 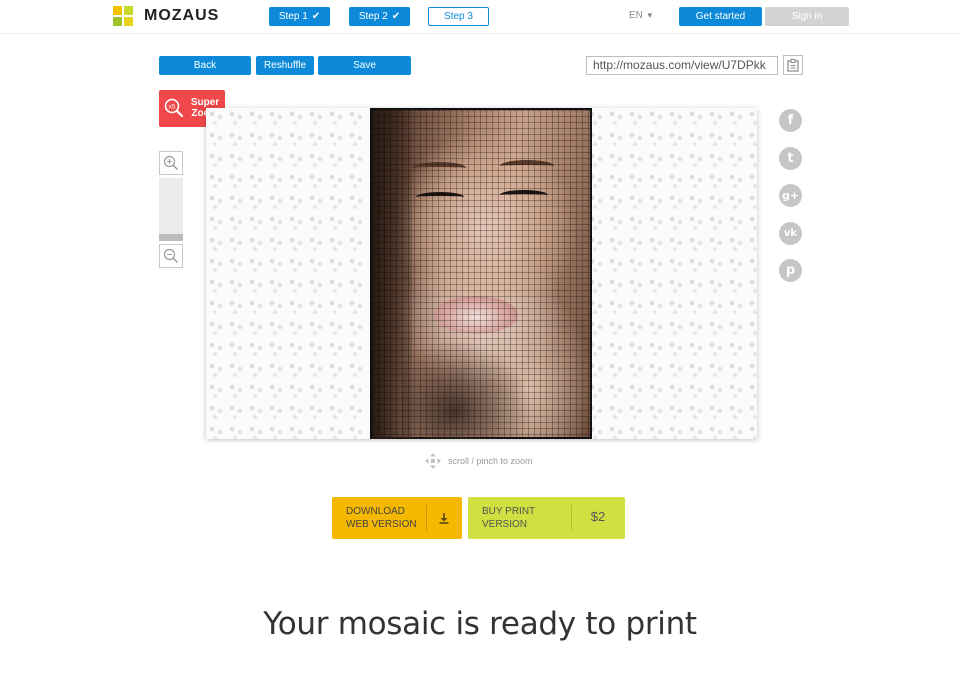 I want to click on download-label: DOWNLOAD WEB VERSION, so click(x=381, y=518).